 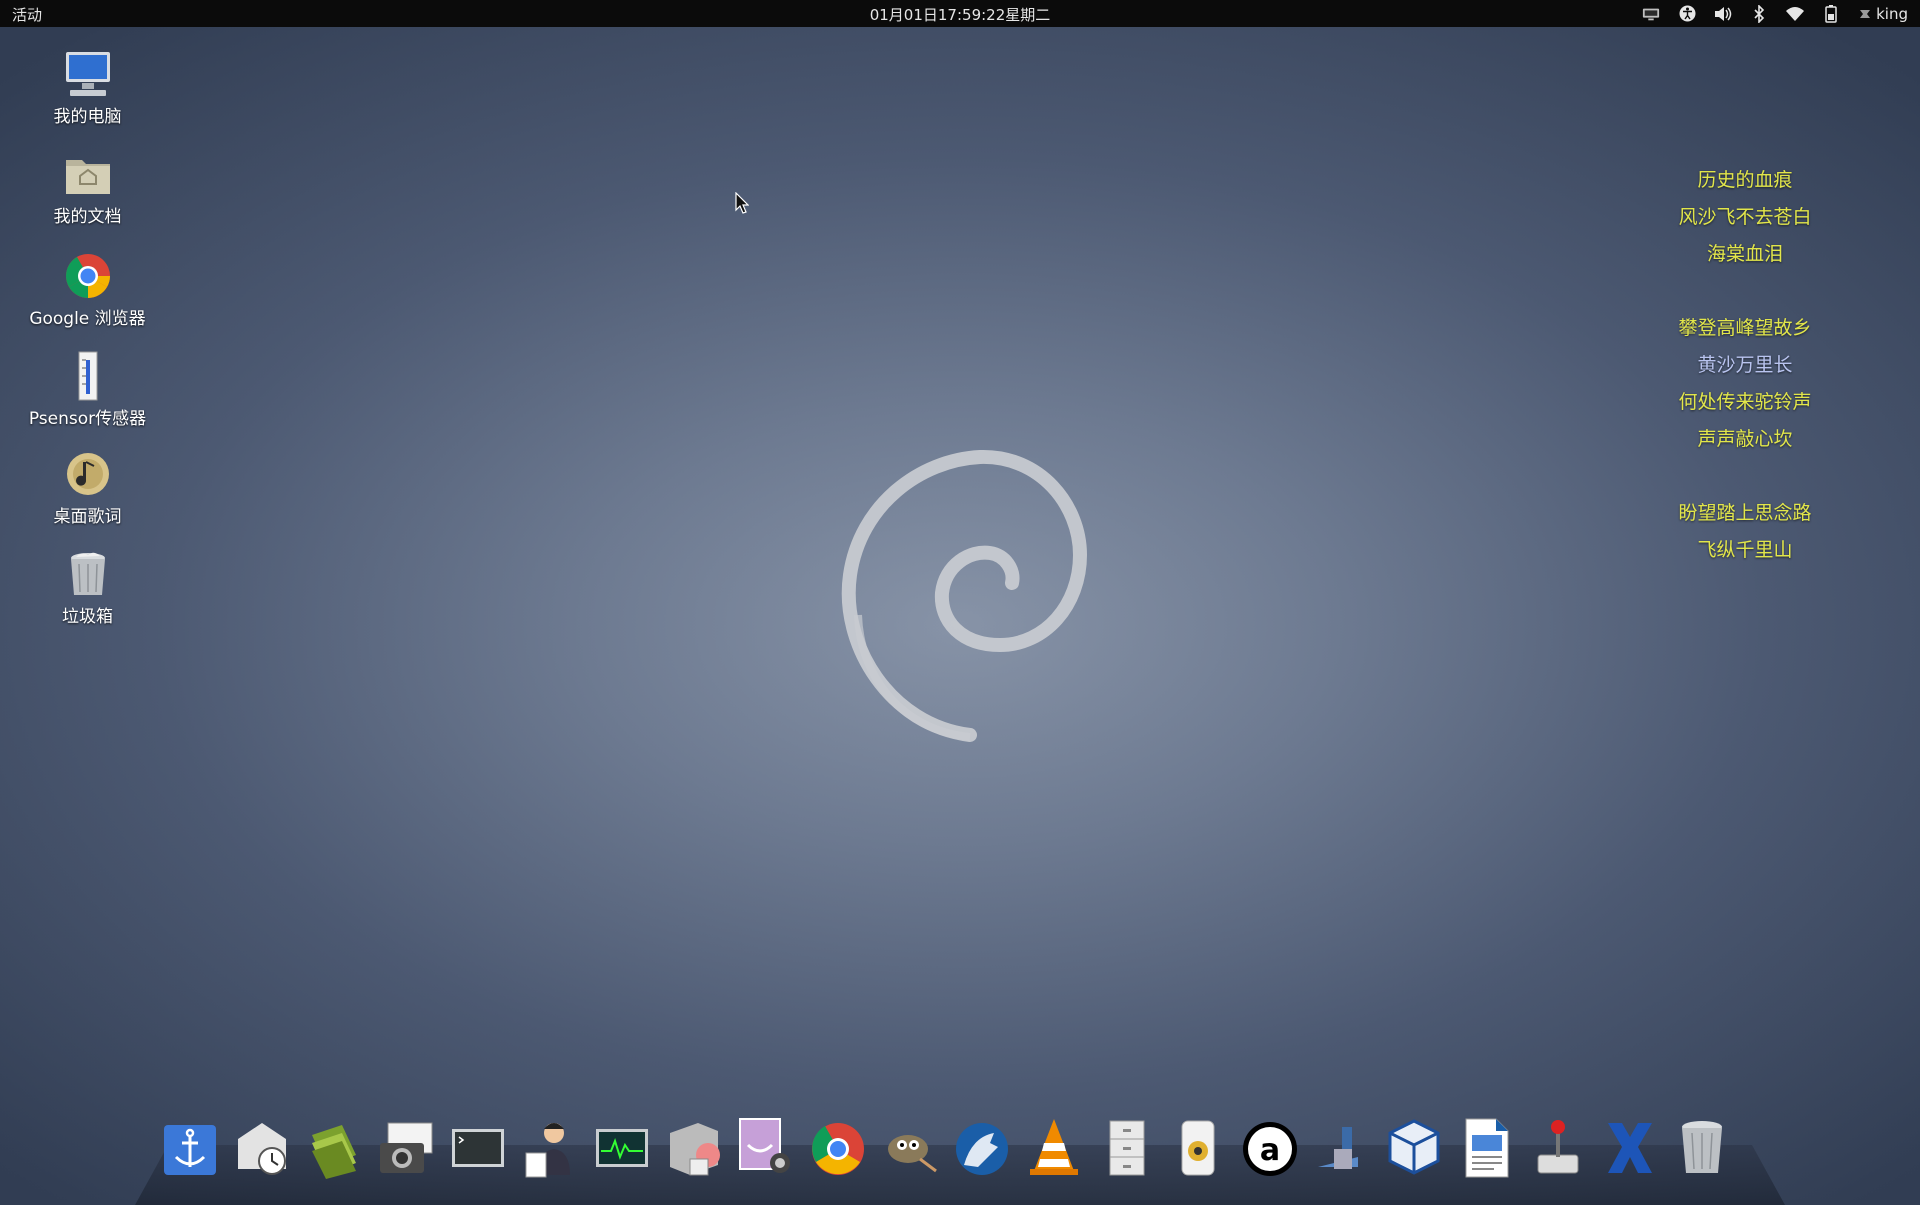 What do you see at coordinates (1342, 1150) in the screenshot?
I see `film-projector-icon` at bounding box center [1342, 1150].